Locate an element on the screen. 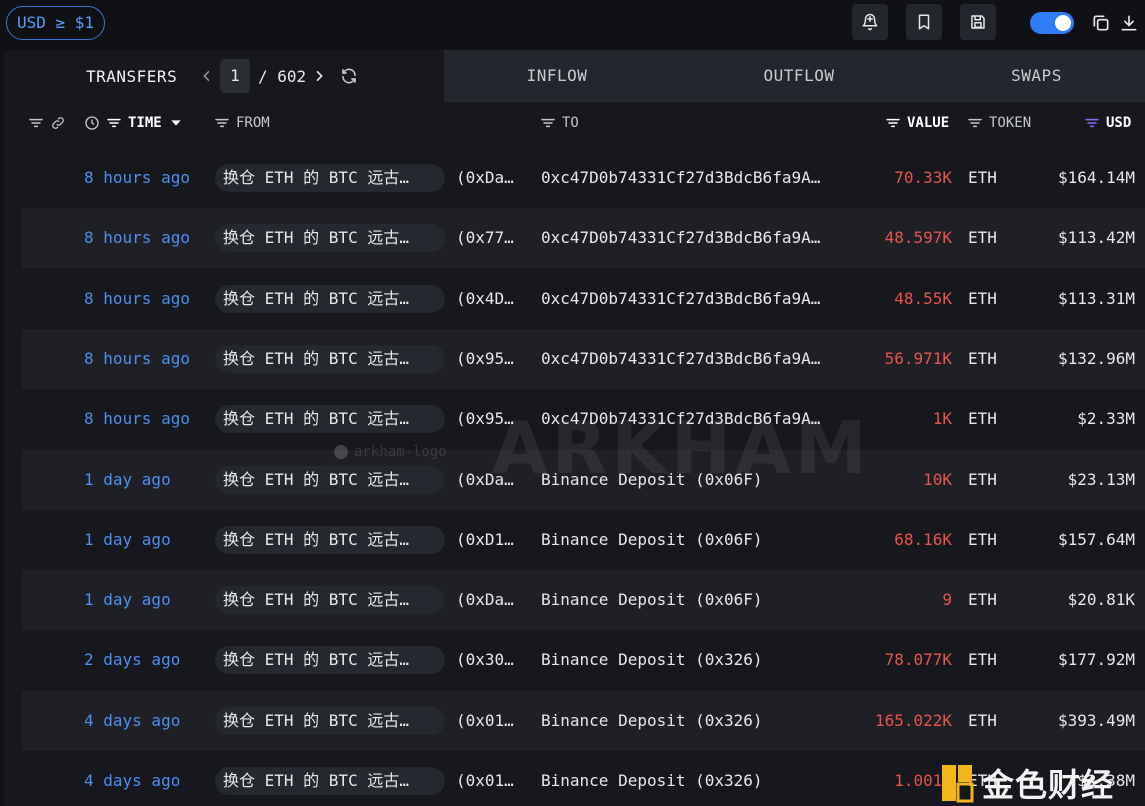 The image size is (1145, 806). link-icon is located at coordinates (58, 123).